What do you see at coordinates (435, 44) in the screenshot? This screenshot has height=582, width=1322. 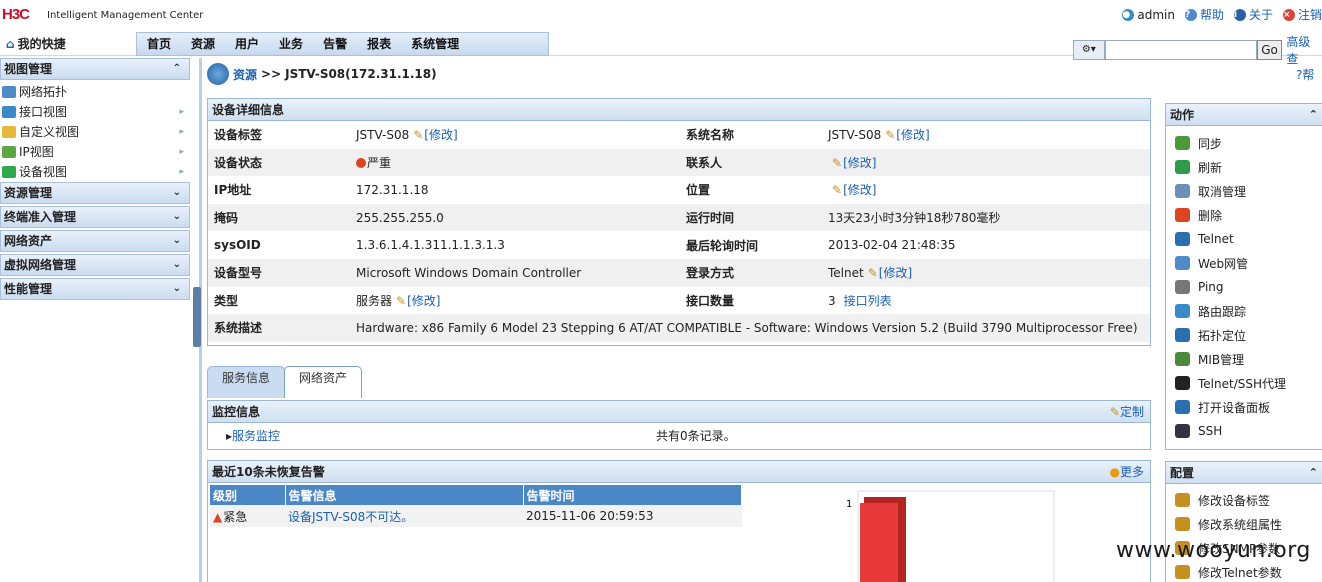 I see `tab-6: 系统管理` at bounding box center [435, 44].